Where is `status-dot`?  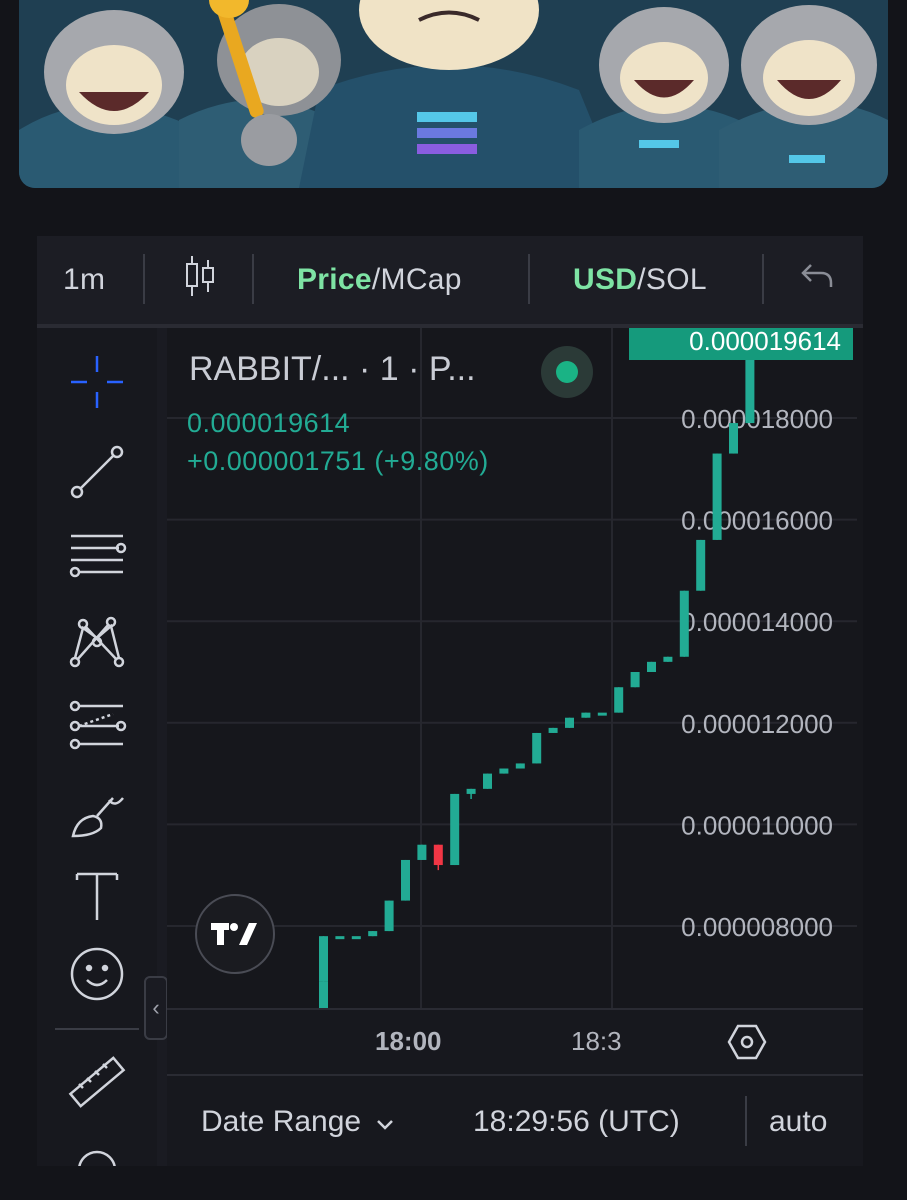 status-dot is located at coordinates (567, 372).